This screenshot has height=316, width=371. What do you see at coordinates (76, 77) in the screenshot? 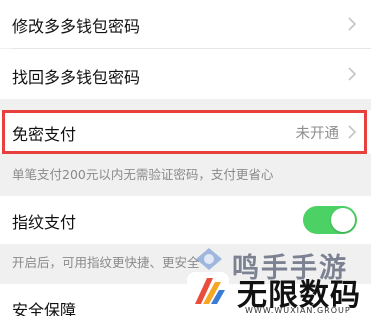
I see `recover-wallet-password-label: 找回多多钱包密码` at bounding box center [76, 77].